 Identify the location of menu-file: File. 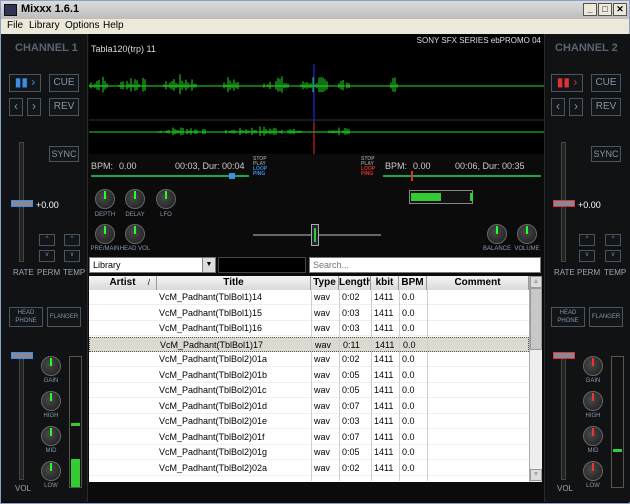
(15, 25).